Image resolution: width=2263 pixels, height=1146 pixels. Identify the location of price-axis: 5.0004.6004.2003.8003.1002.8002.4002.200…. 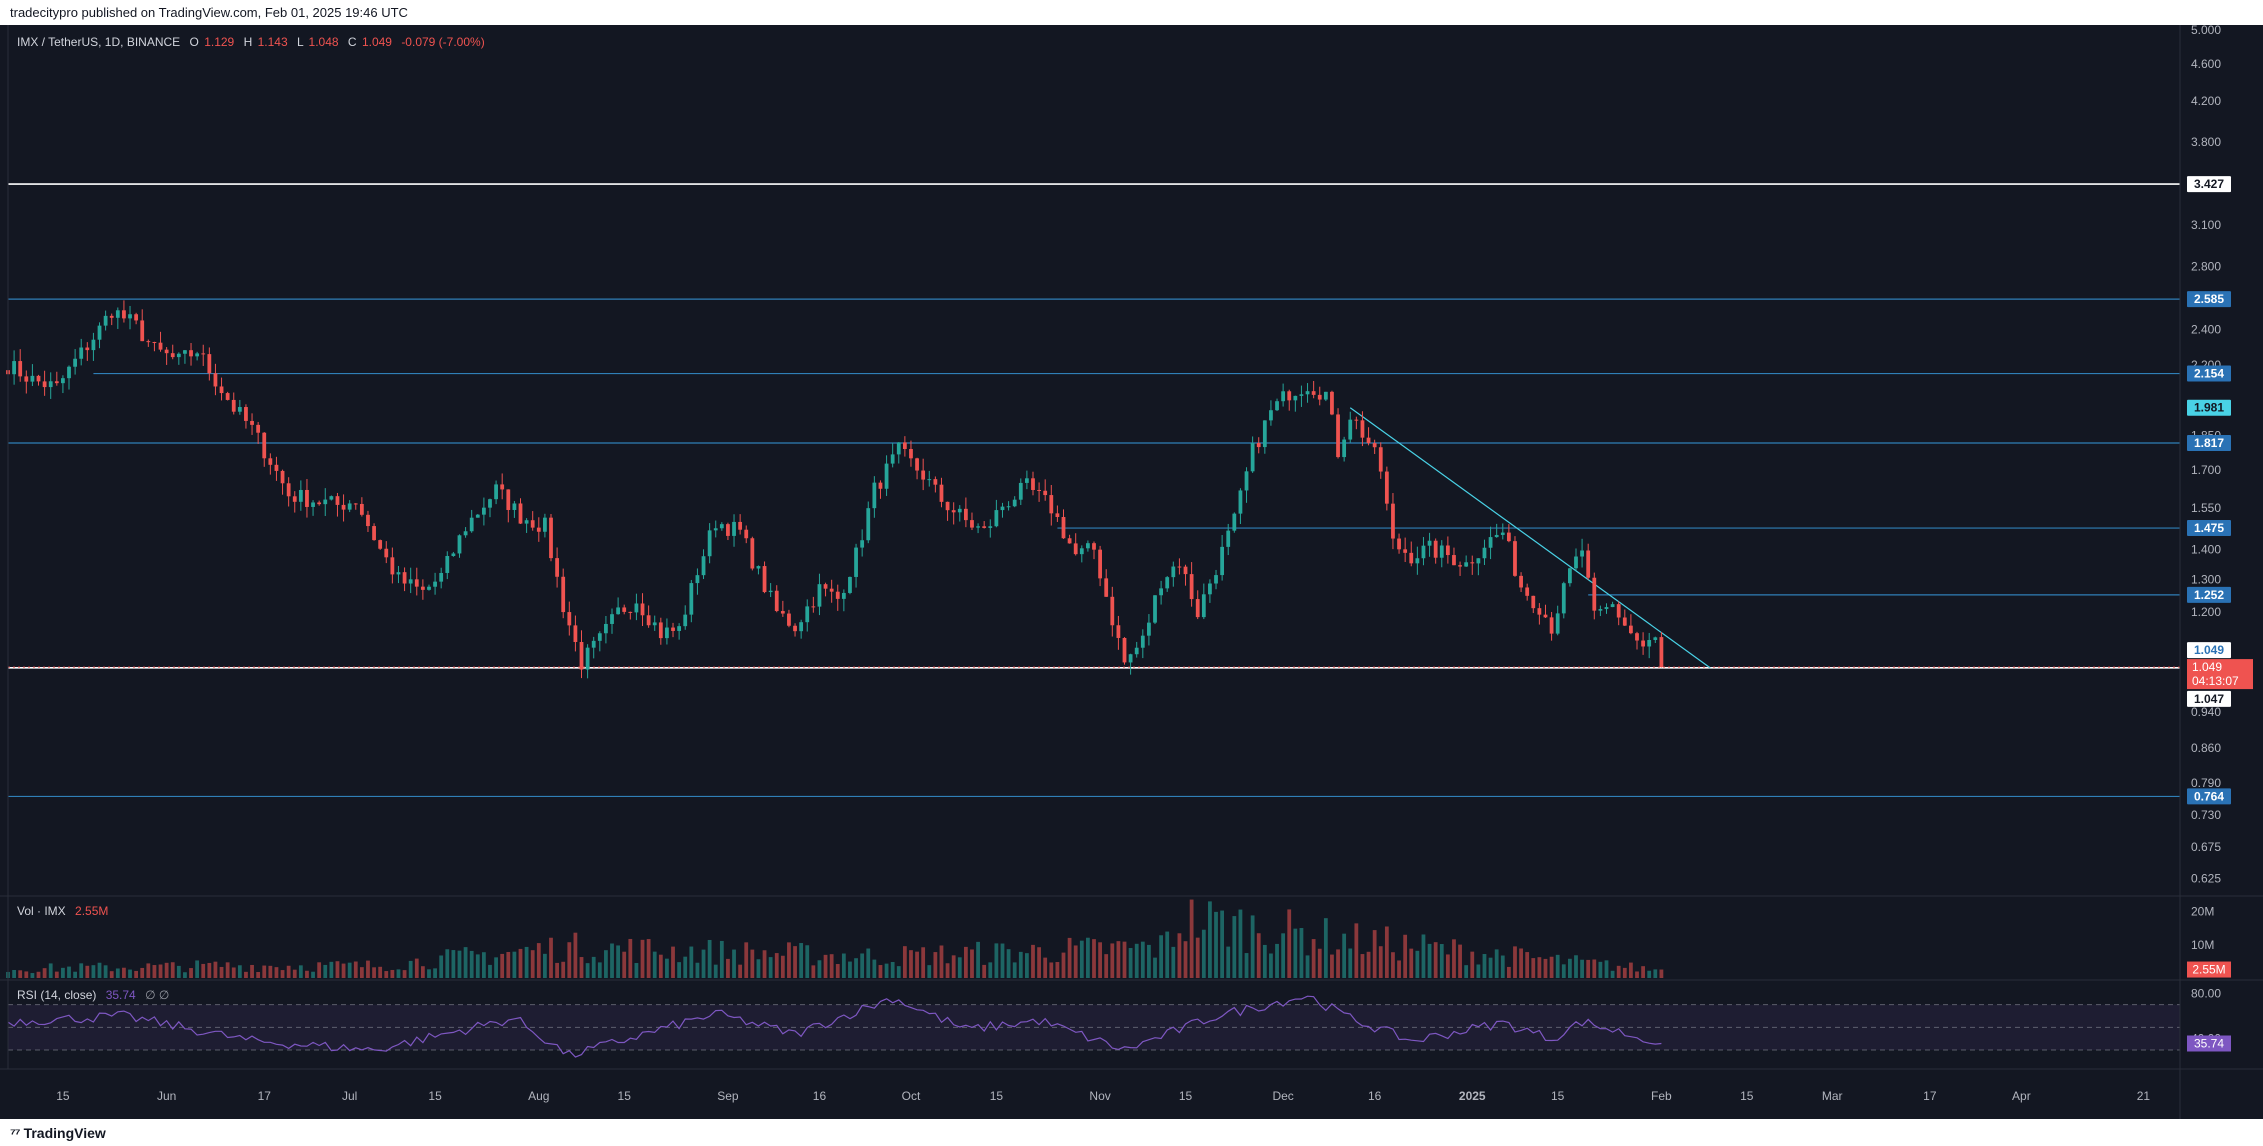
(2206, 455).